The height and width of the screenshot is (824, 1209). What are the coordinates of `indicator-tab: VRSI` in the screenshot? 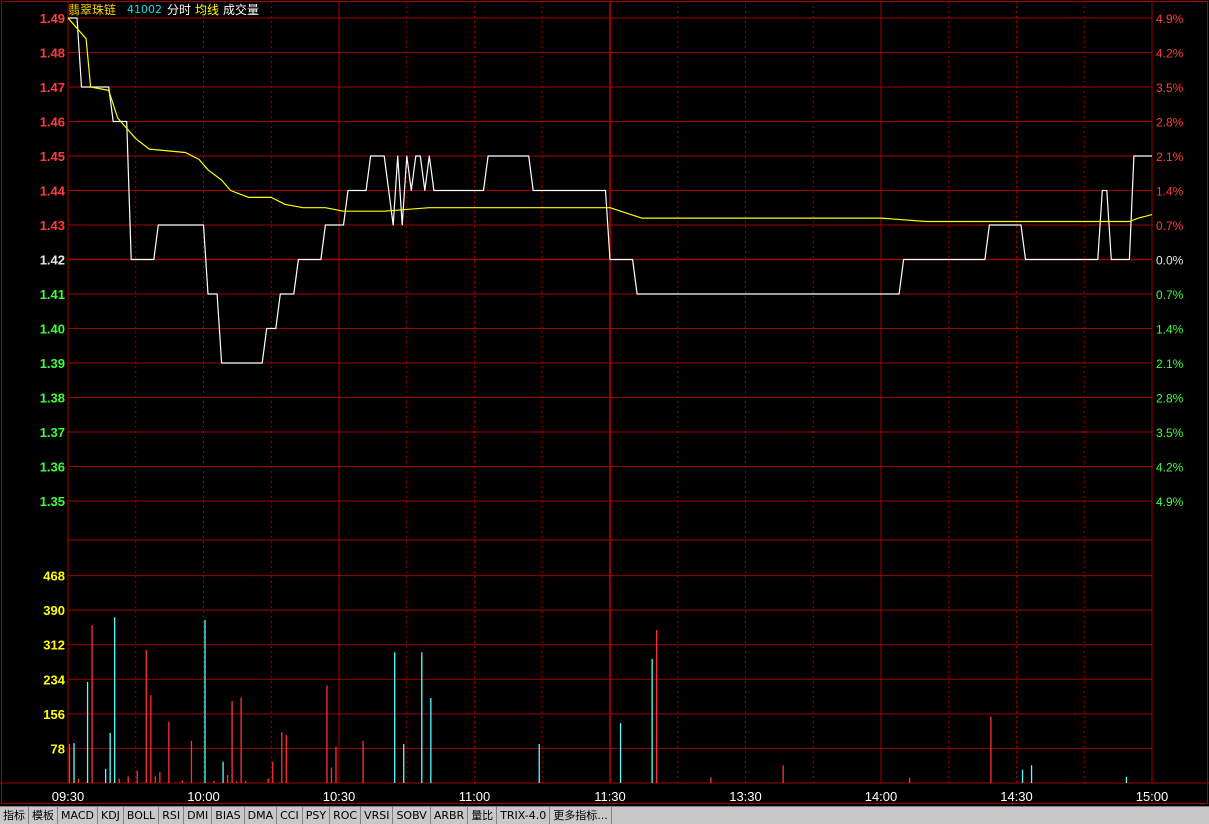 It's located at (377, 815).